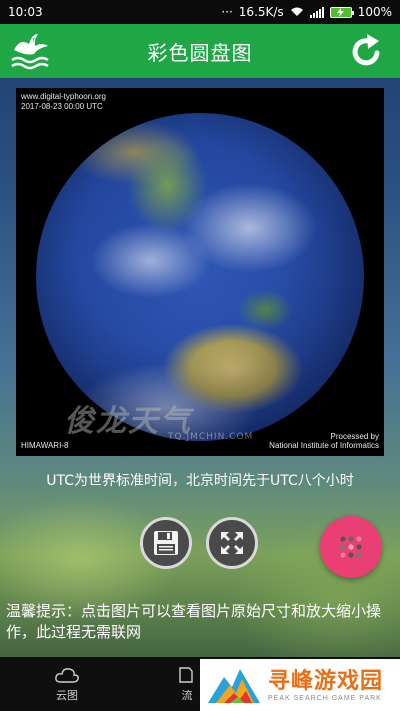 The image size is (400, 711). I want to click on save-button, so click(166, 543).